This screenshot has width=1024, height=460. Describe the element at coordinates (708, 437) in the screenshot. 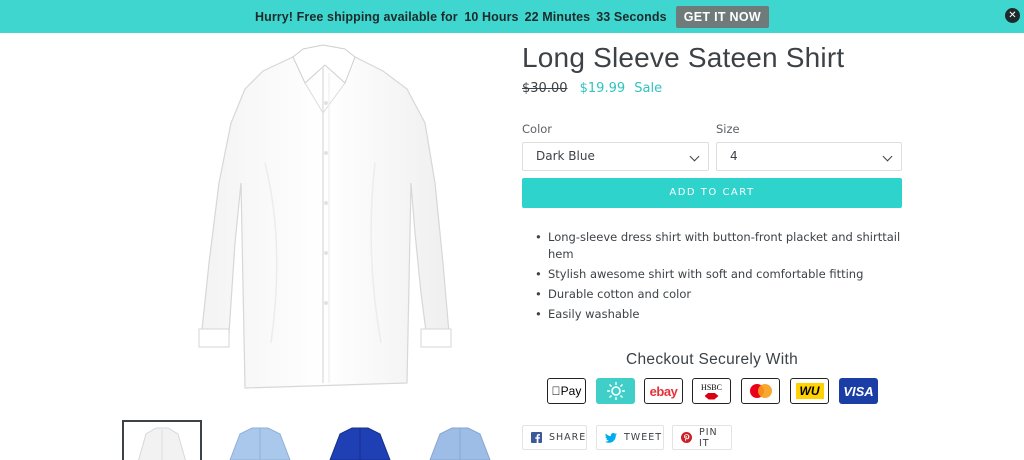

I see `share-pinterest-label: PIN IT` at that location.